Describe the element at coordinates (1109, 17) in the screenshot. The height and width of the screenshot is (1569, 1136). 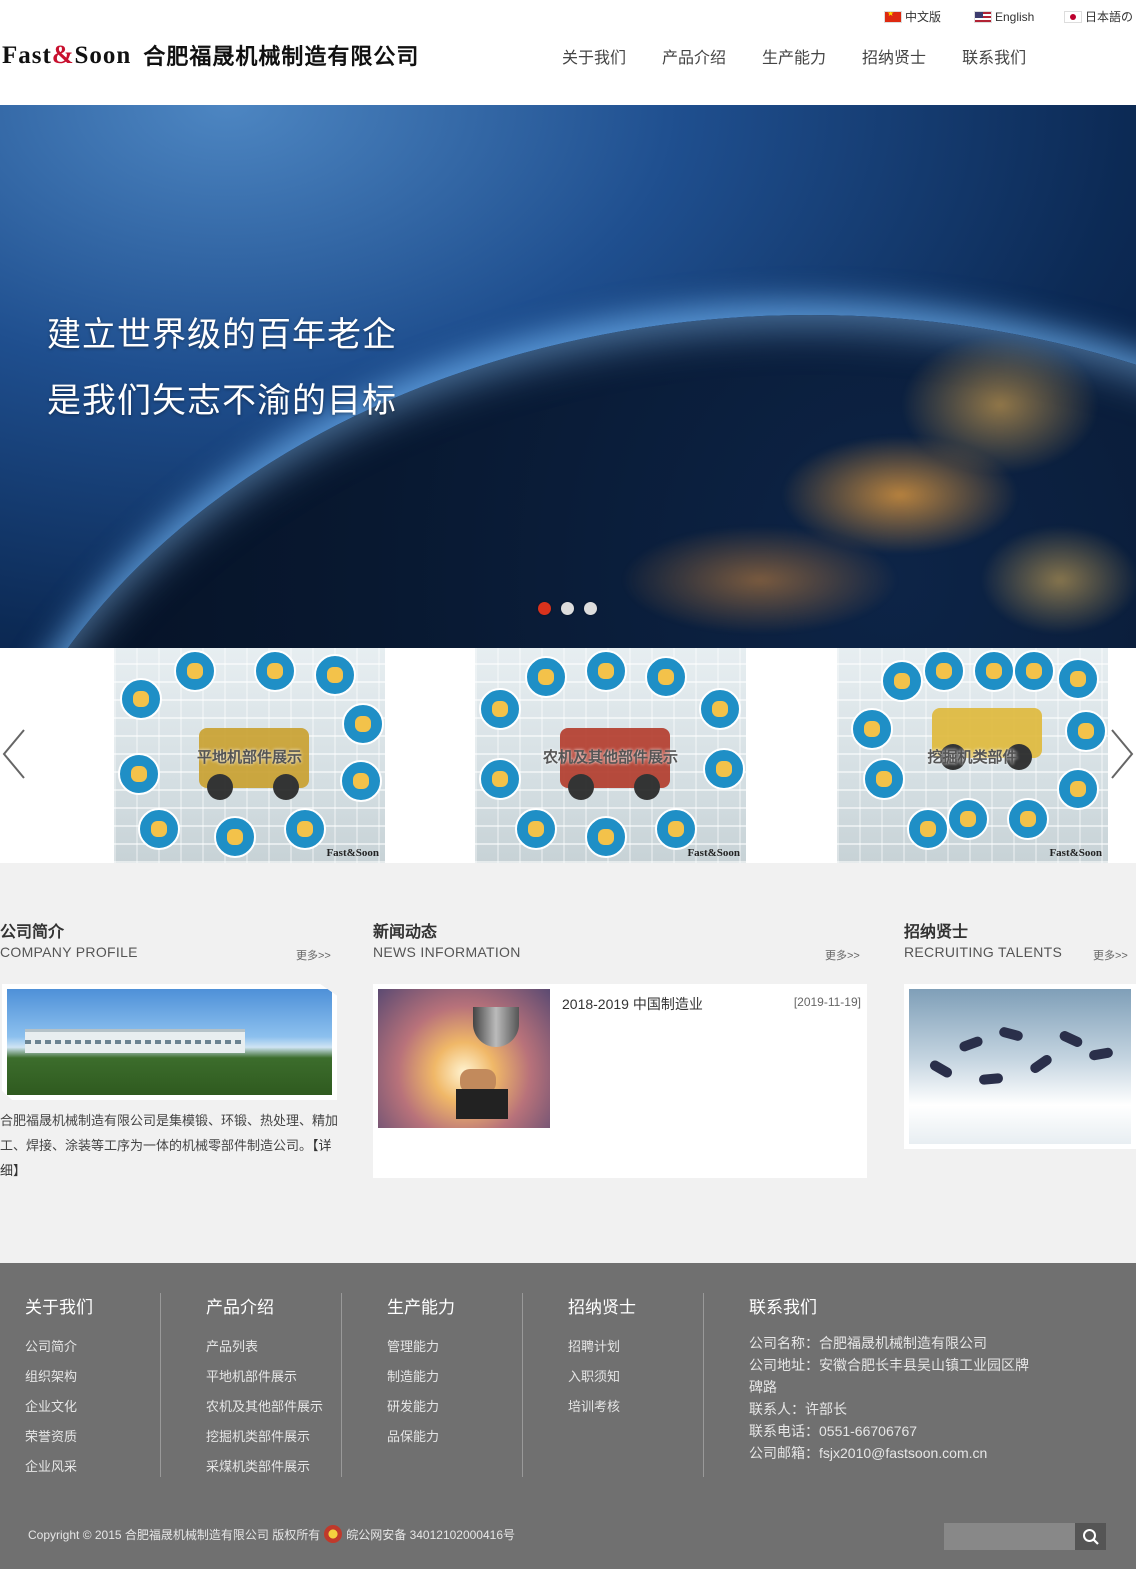
I see `lang-label: 日本語の` at that location.